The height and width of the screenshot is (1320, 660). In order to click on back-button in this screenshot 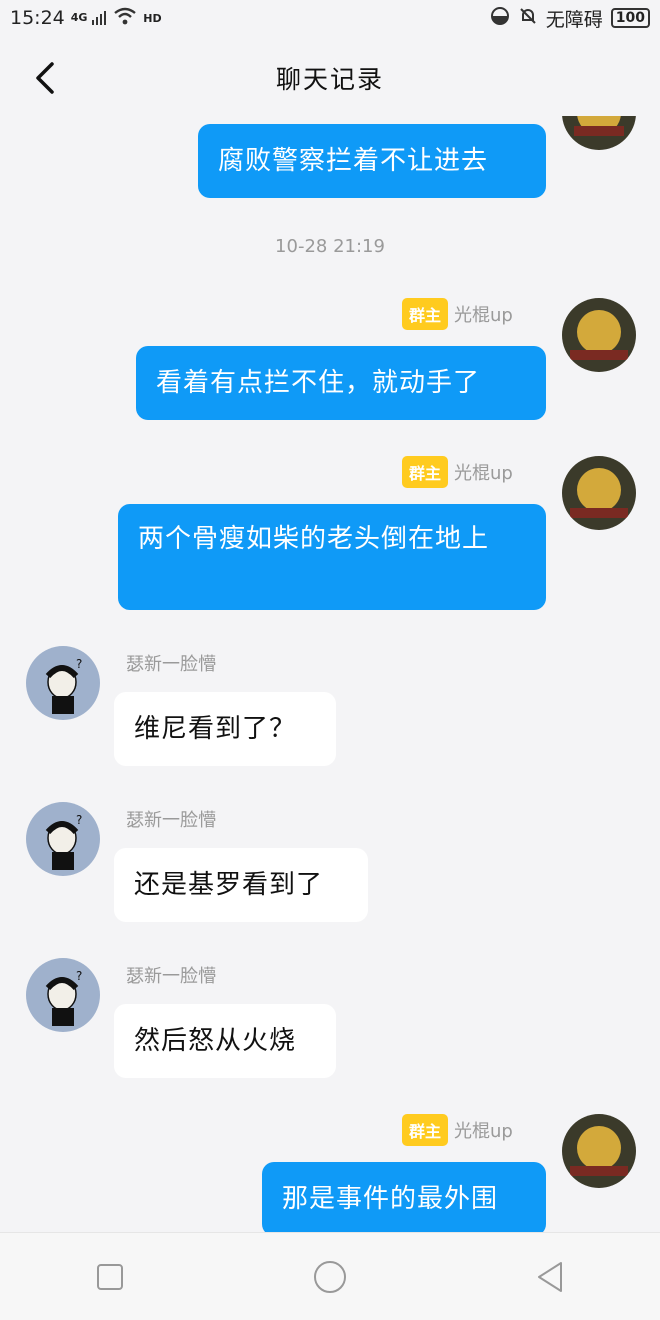, I will do `click(44, 78)`.